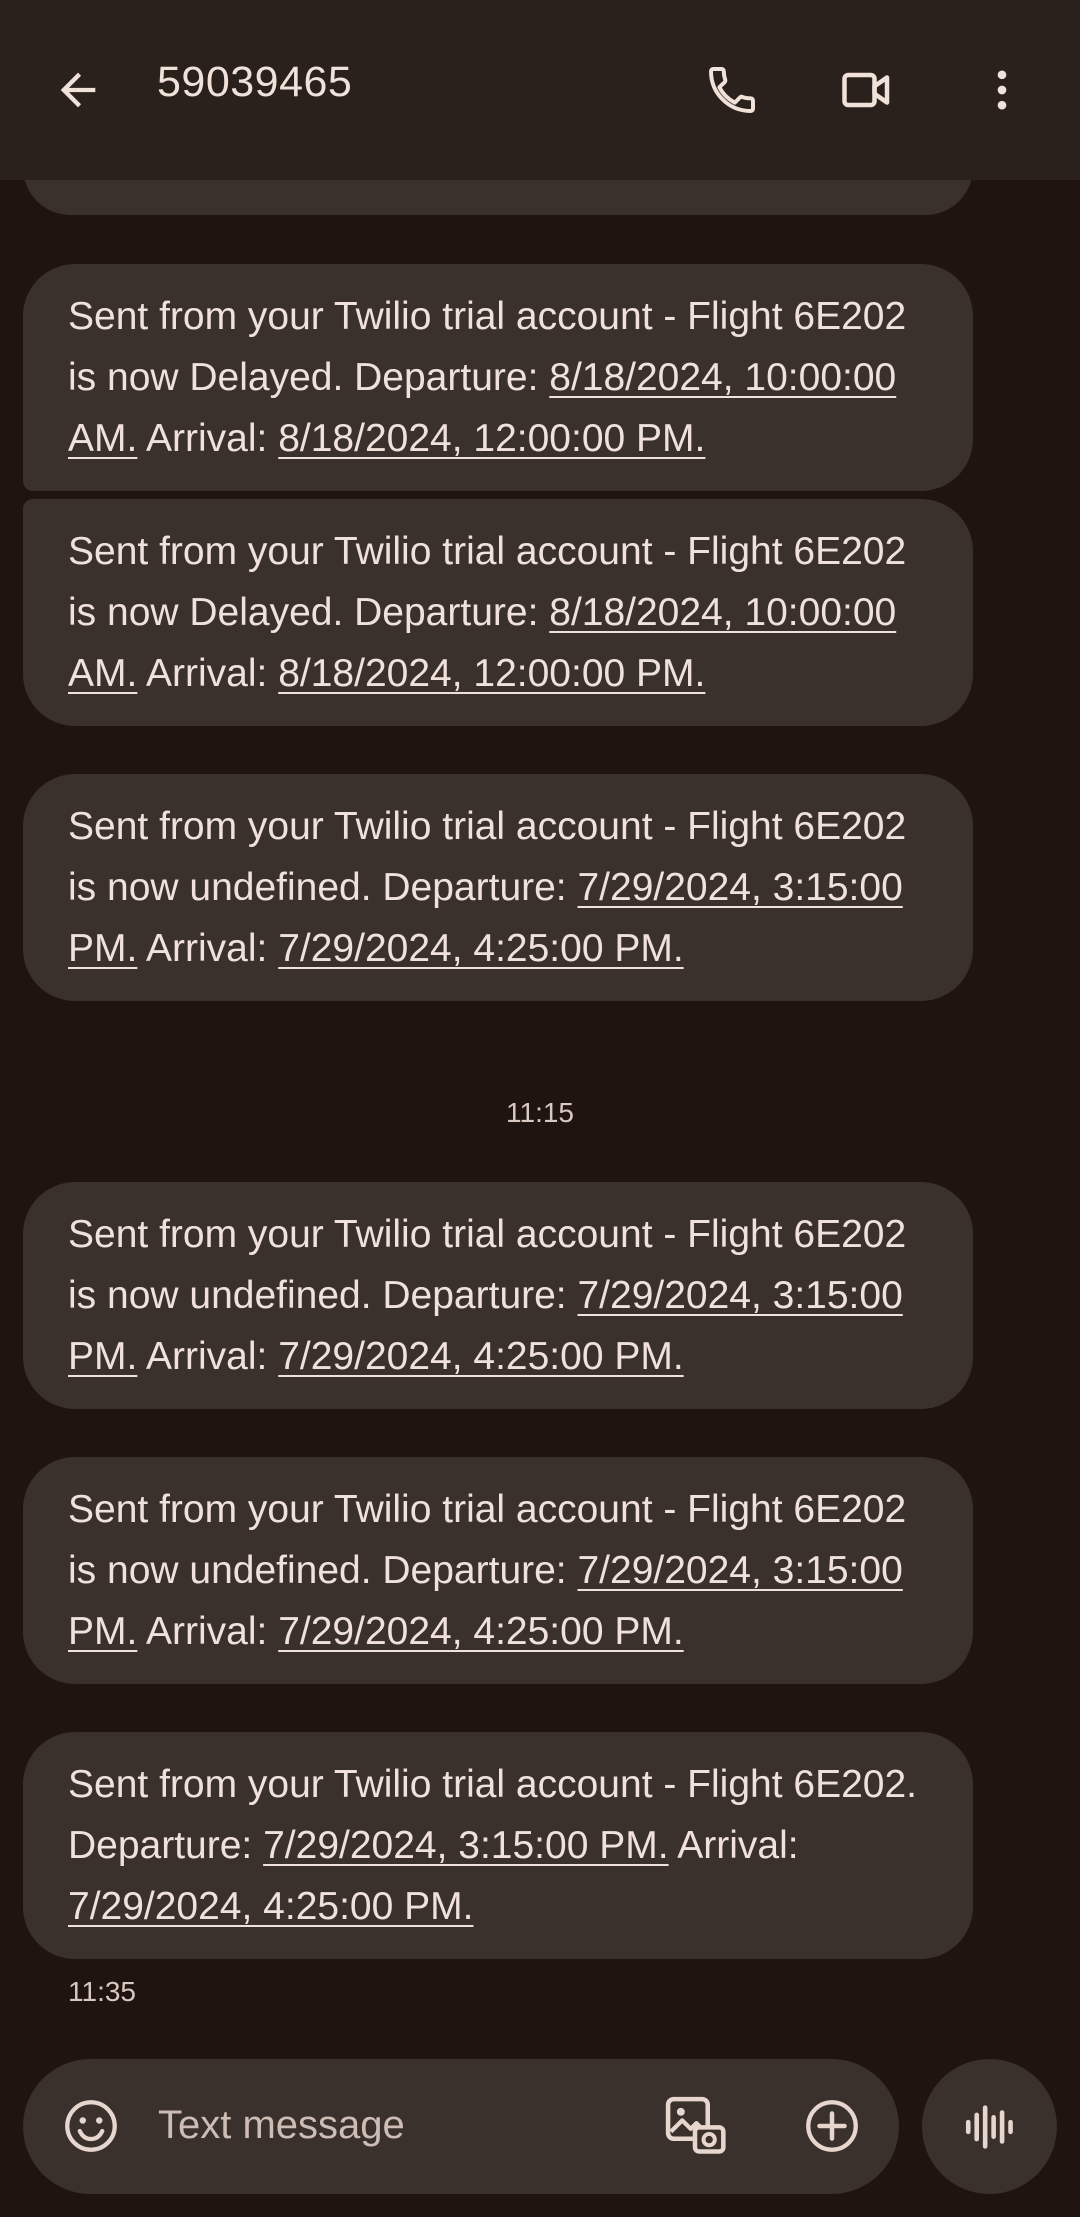 This screenshot has width=1080, height=2217. I want to click on video-camera-icon, so click(866, 90).